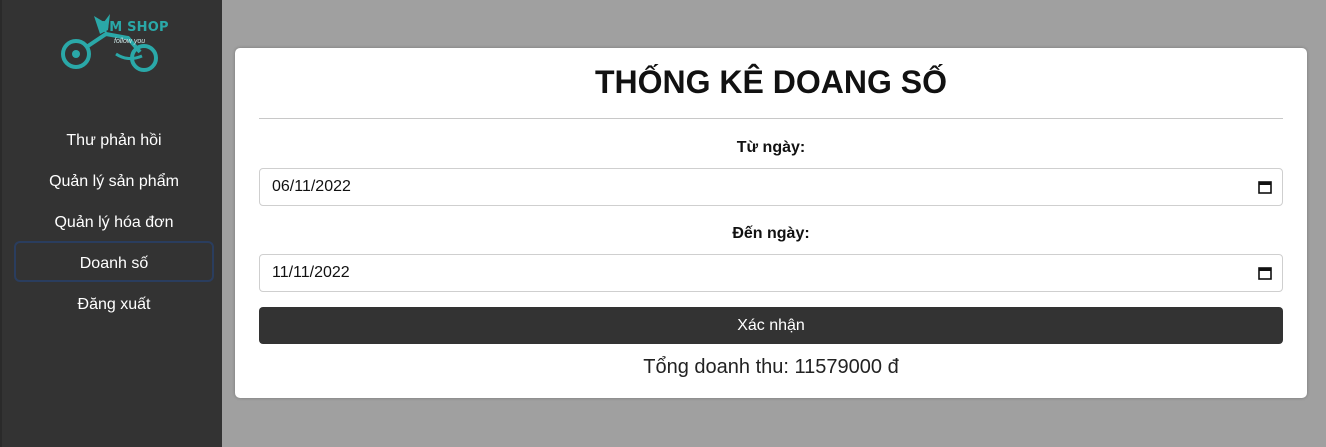 This screenshot has height=447, width=1326. What do you see at coordinates (114, 302) in the screenshot?
I see `sidebar-item-logout: Đăng xuất` at bounding box center [114, 302].